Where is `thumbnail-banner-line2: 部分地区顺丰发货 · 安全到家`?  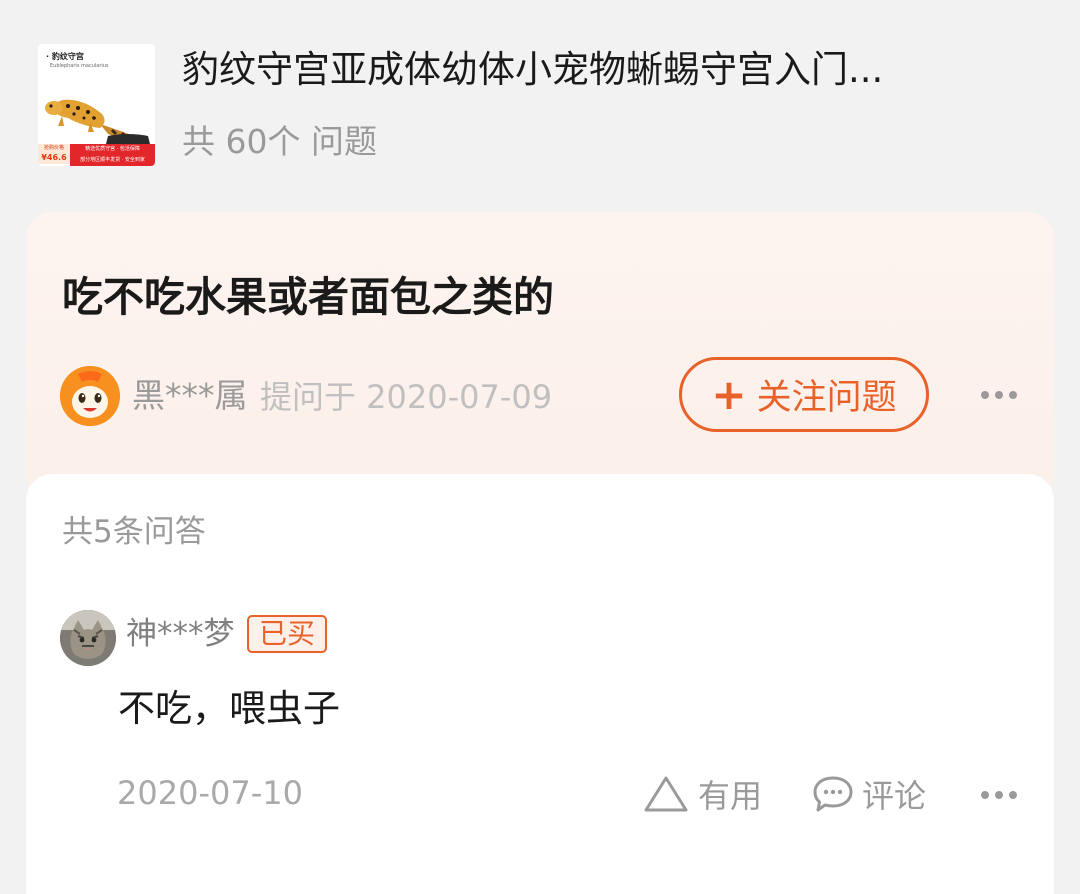
thumbnail-banner-line2: 部分地区顺丰发货 · 安全到家 is located at coordinates (112, 160).